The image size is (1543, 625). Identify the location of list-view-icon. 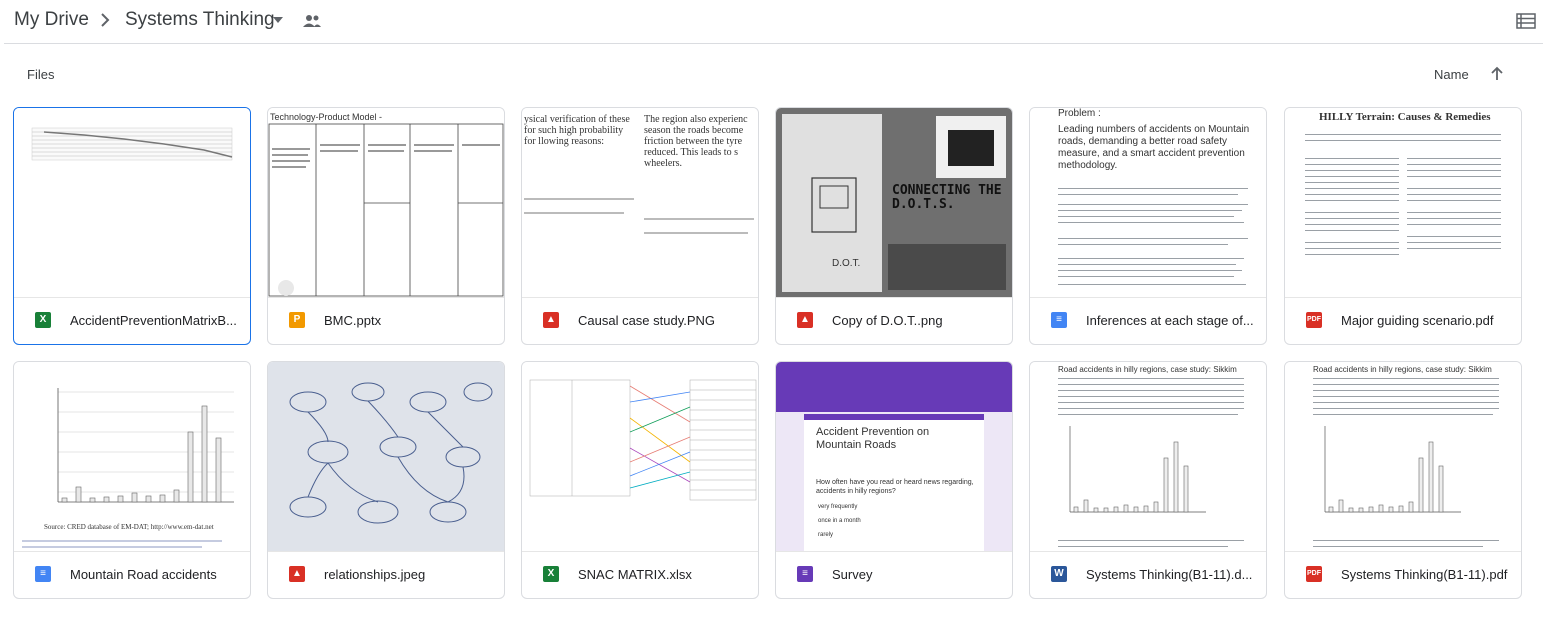
(1526, 21).